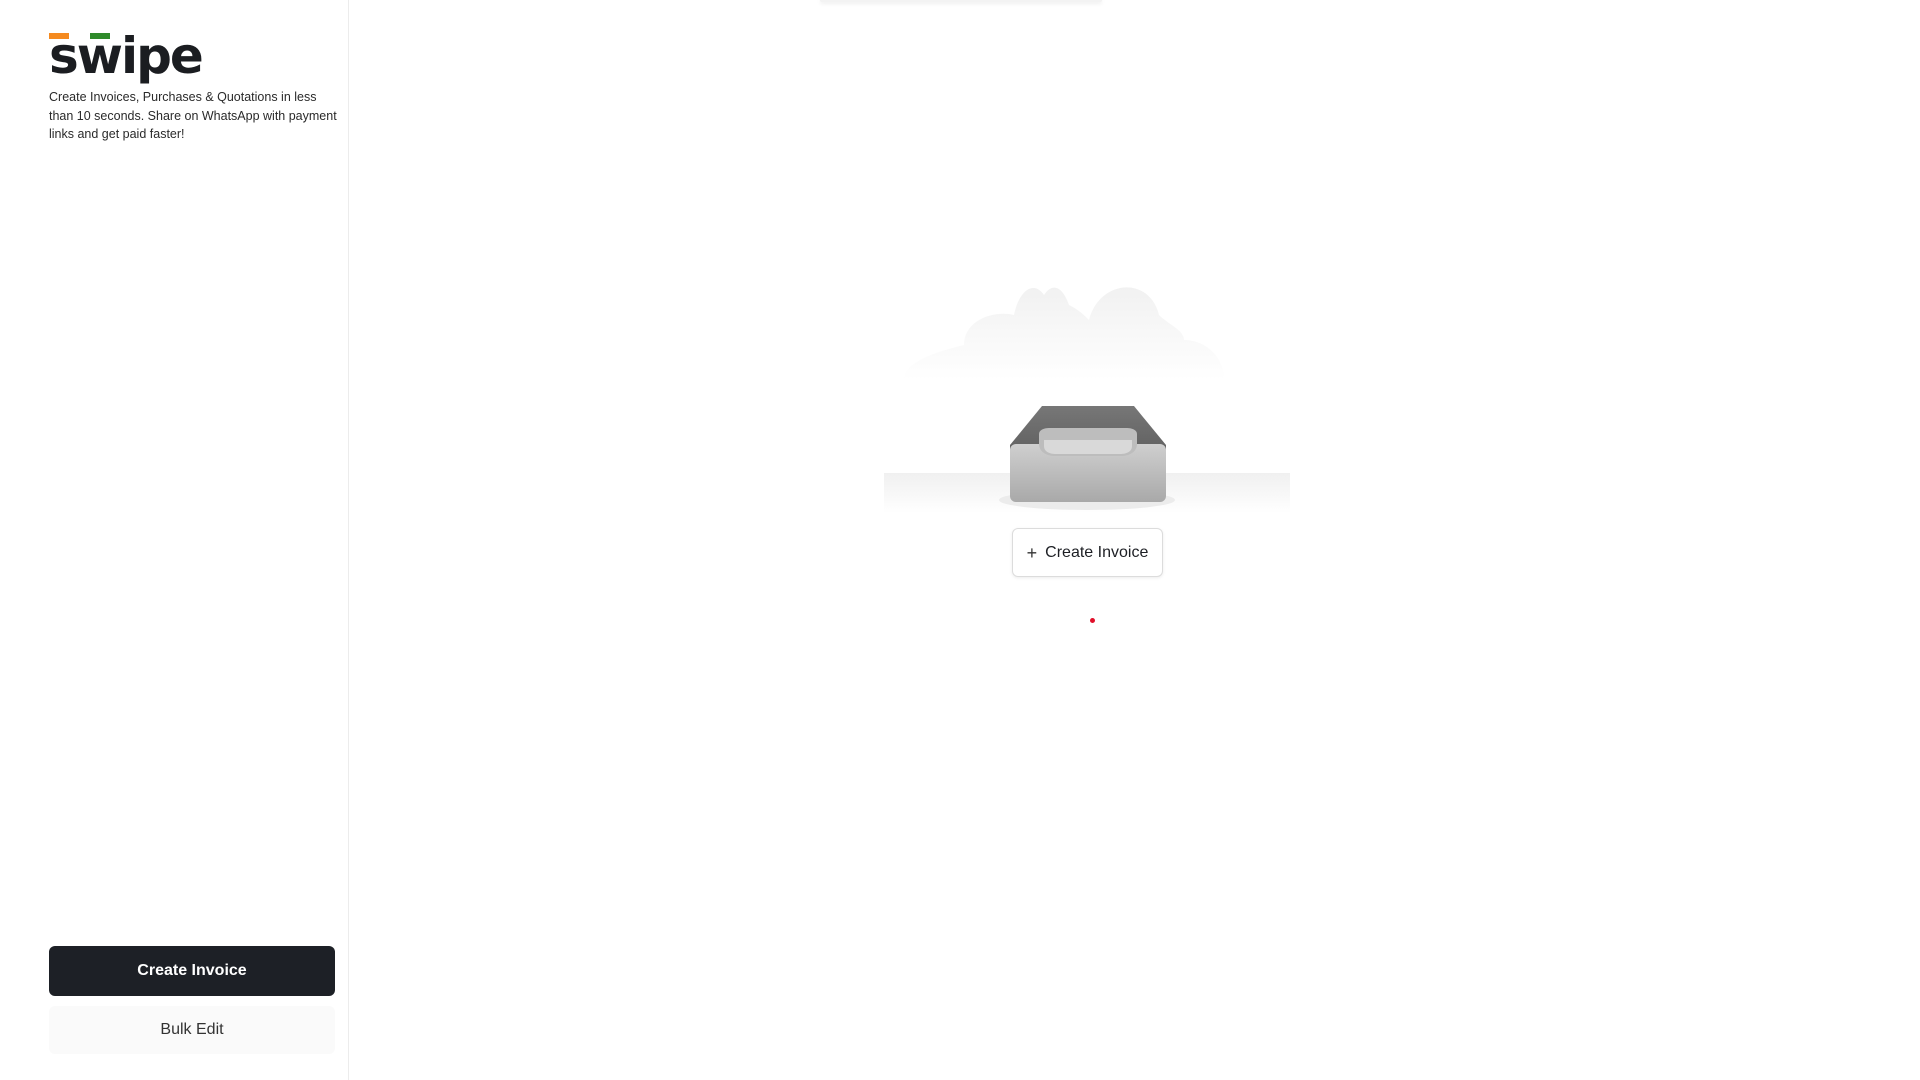 This screenshot has width=1920, height=1080. What do you see at coordinates (1064, 333) in the screenshot?
I see `cloud-shape` at bounding box center [1064, 333].